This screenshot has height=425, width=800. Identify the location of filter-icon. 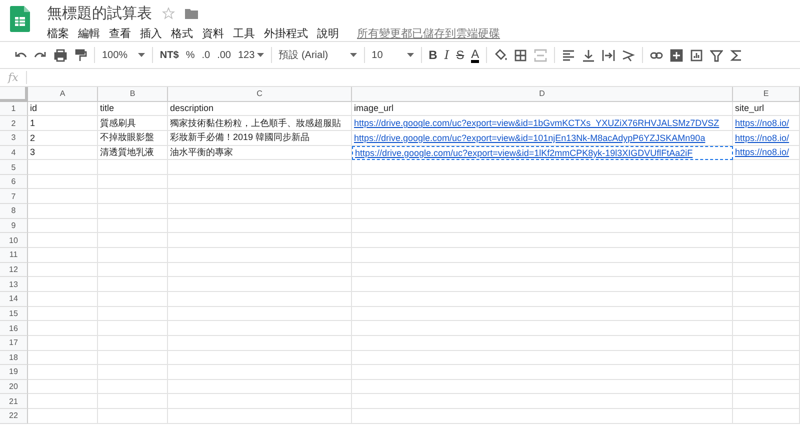
(717, 55).